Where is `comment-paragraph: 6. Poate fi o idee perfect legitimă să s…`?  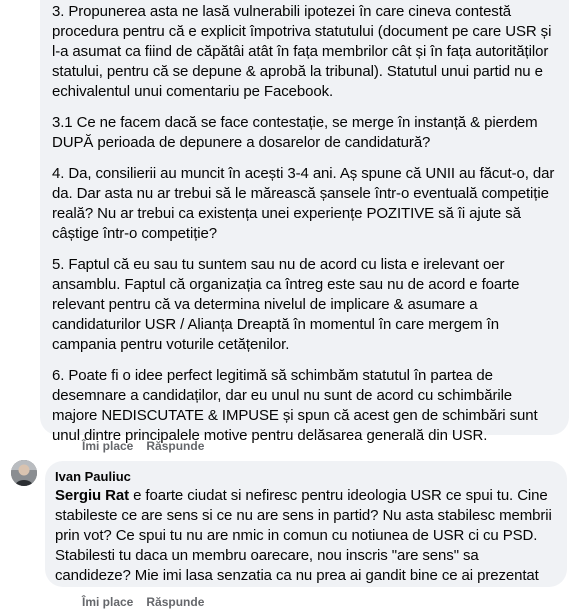 comment-paragraph: 6. Poate fi o idee perfect legitimă să s… is located at coordinates (295, 405).